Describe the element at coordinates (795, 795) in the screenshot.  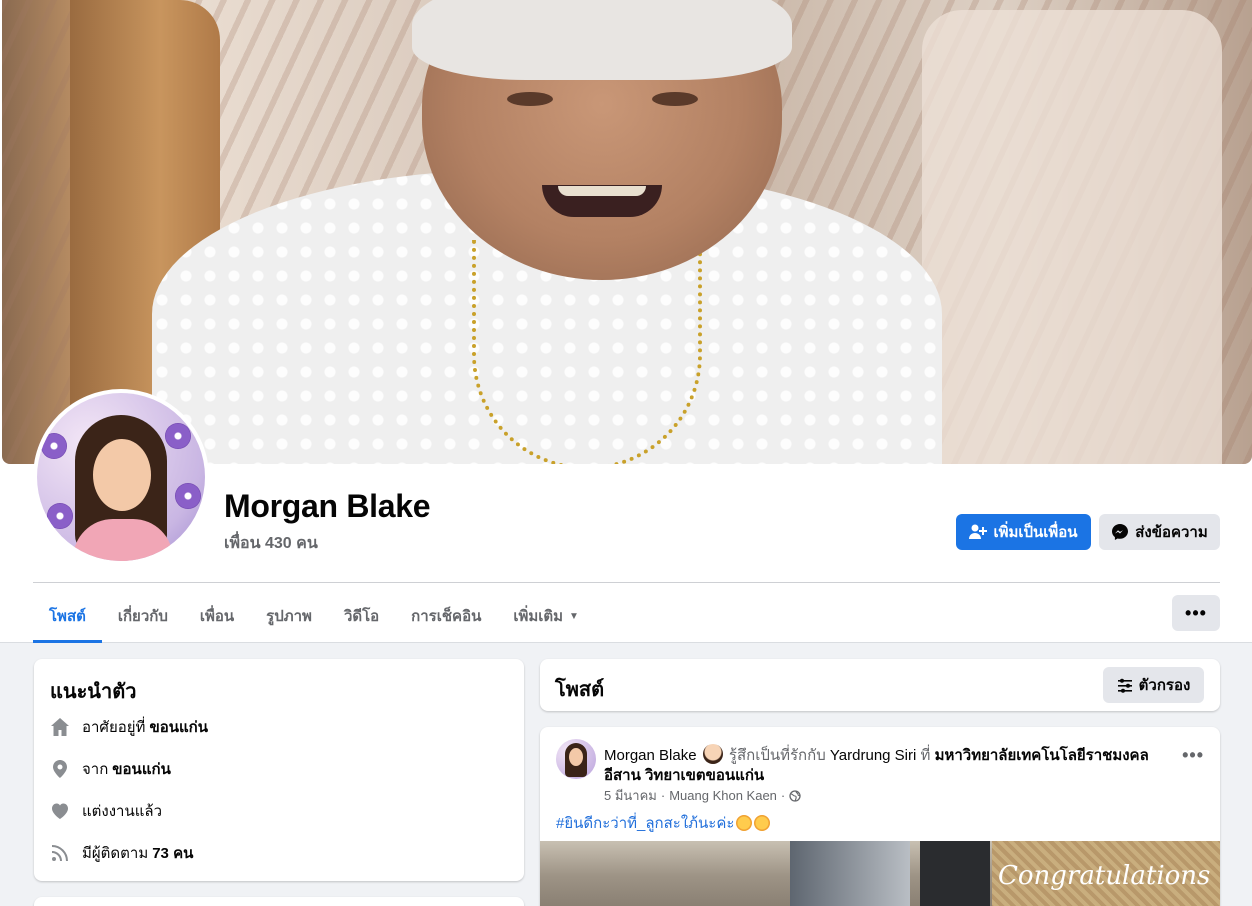
I see `globe-public-icon` at that location.